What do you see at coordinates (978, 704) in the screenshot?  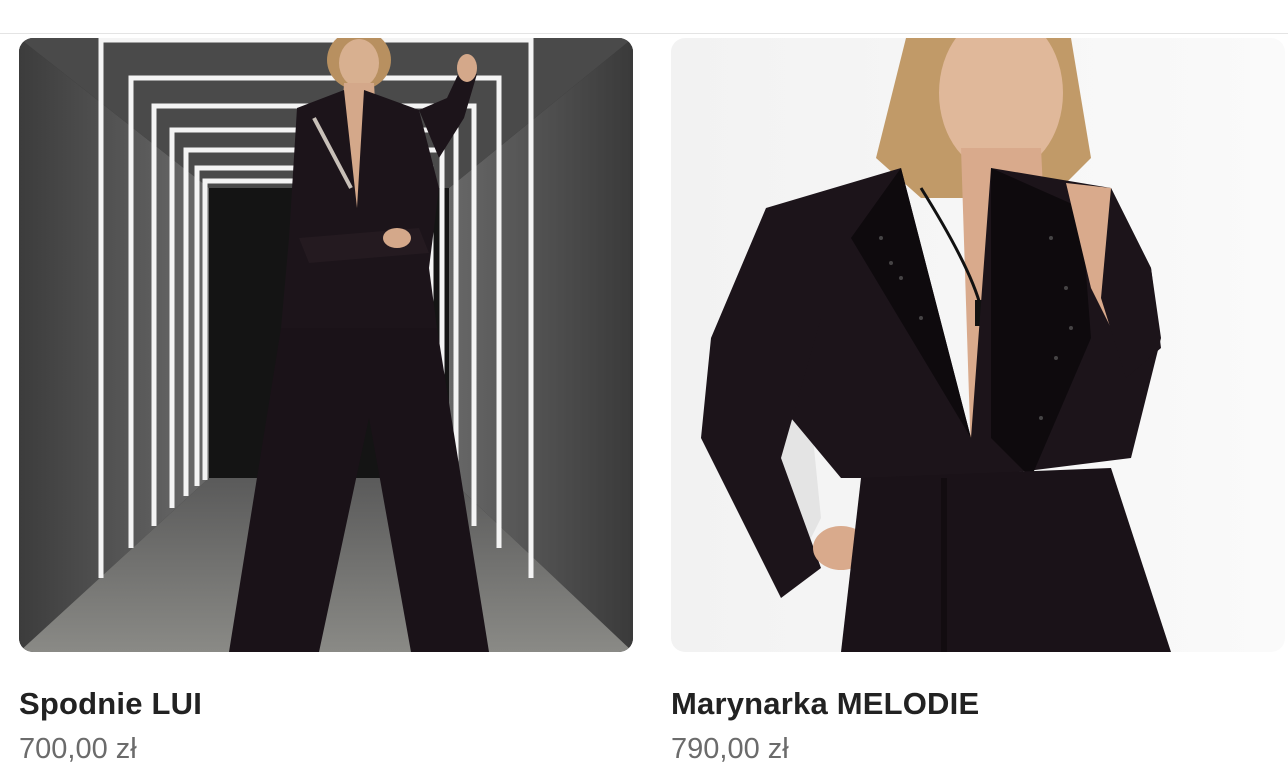 I see `product-name: Marynarka MELODIE` at bounding box center [978, 704].